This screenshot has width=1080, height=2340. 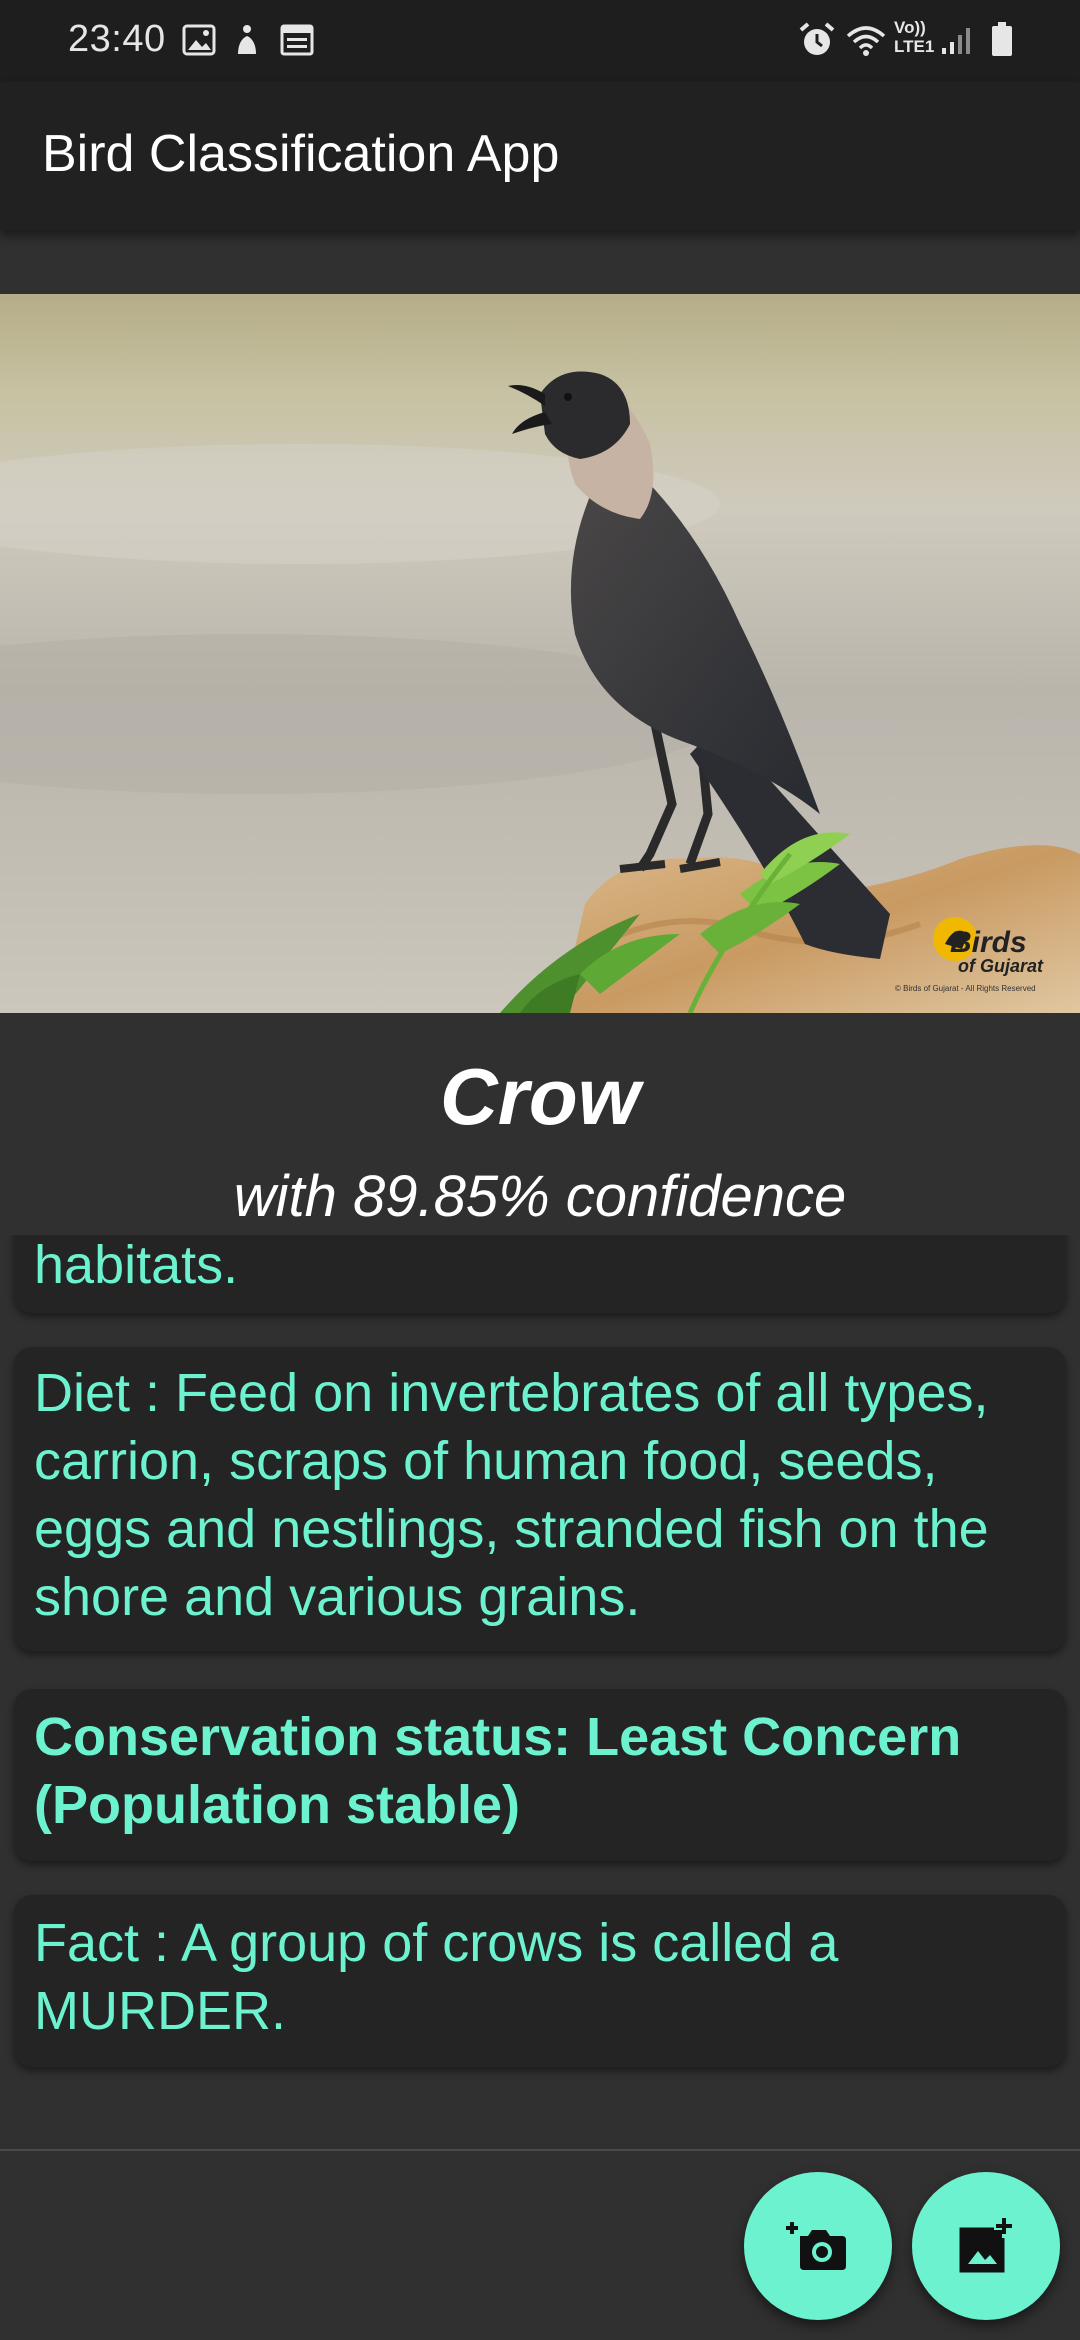 What do you see at coordinates (540, 1096) in the screenshot?
I see `species-label: Crow` at bounding box center [540, 1096].